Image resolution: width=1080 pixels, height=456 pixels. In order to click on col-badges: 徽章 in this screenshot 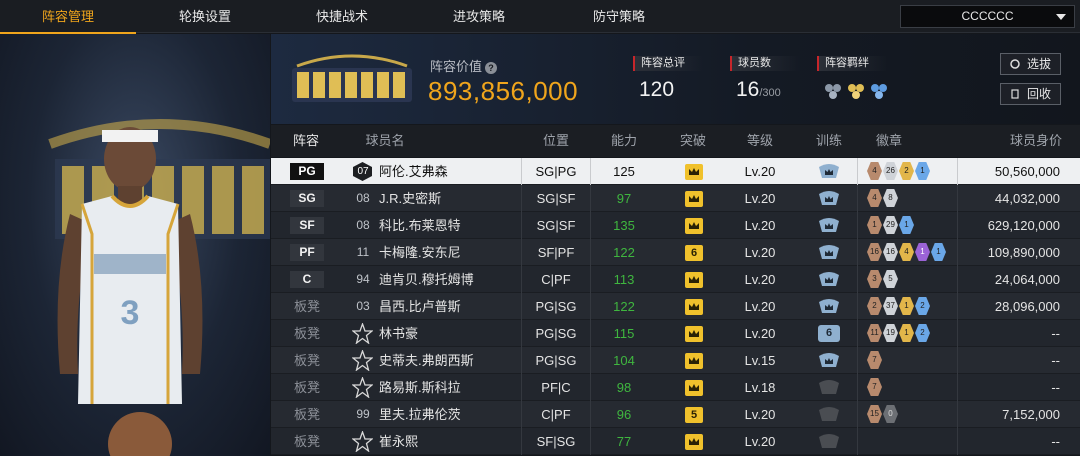, I will do `click(889, 141)`.